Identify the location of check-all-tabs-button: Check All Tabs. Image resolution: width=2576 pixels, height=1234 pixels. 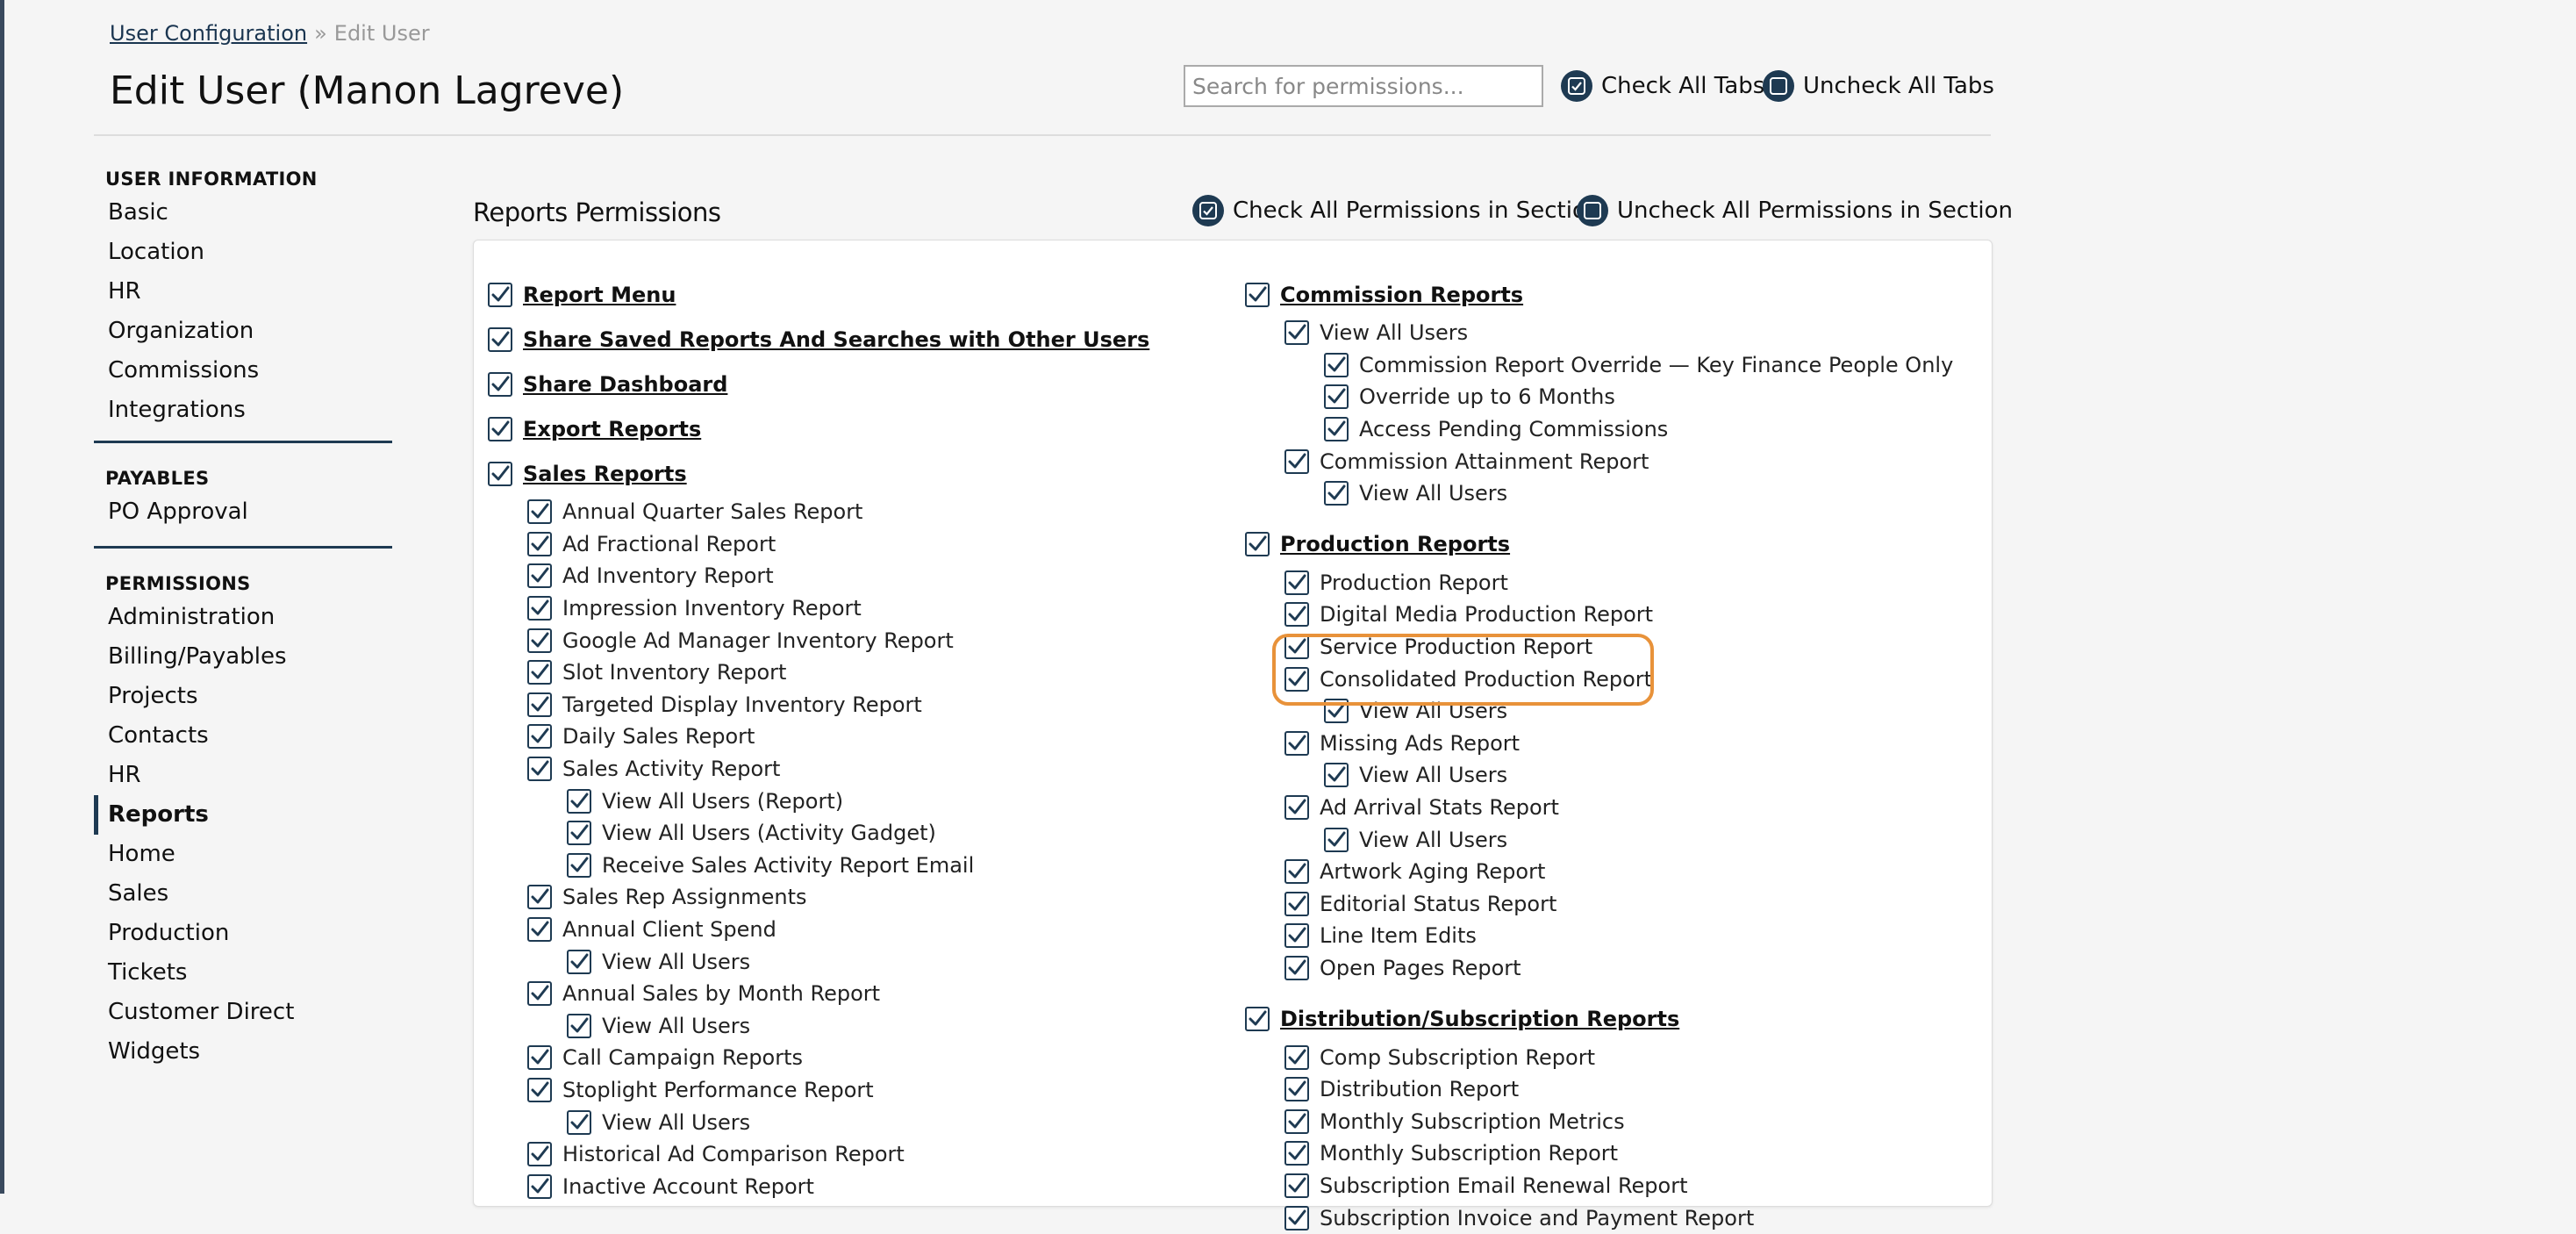
(1662, 86).